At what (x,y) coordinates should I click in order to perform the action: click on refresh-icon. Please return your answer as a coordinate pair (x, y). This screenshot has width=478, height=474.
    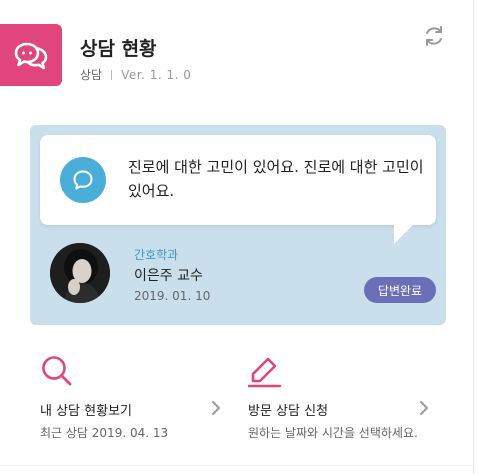
    Looking at the image, I should click on (434, 36).